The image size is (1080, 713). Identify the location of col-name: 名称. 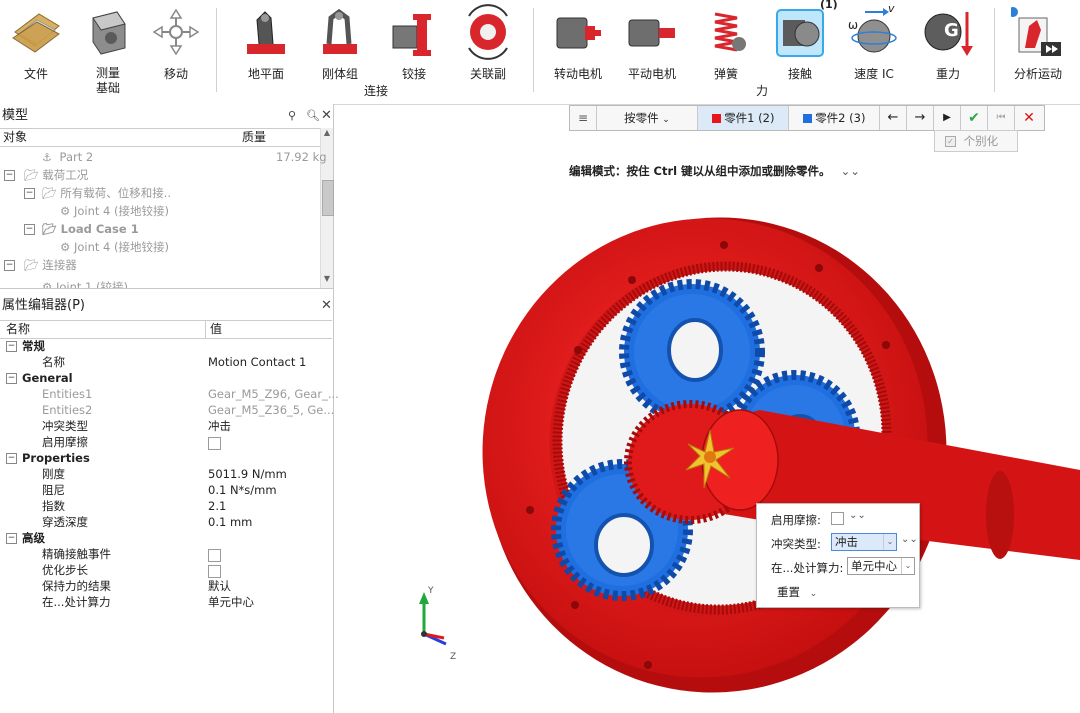
(18, 329).